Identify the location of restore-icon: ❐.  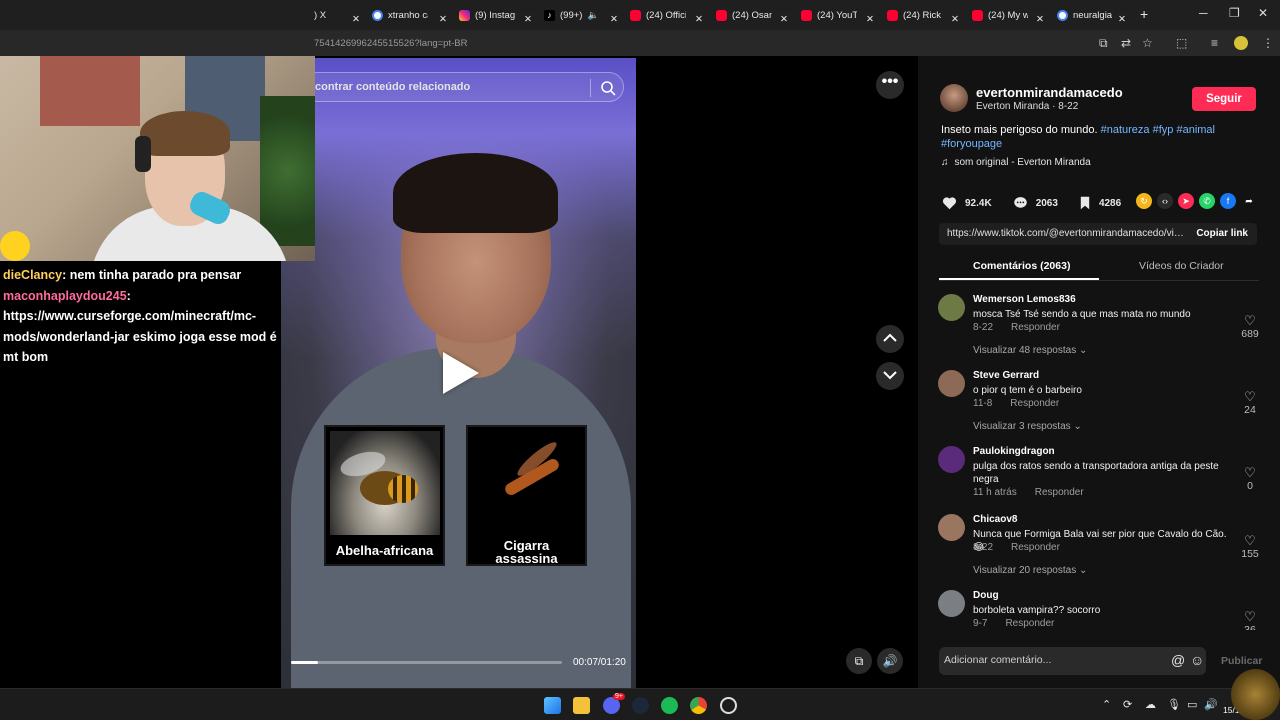
(1234, 13).